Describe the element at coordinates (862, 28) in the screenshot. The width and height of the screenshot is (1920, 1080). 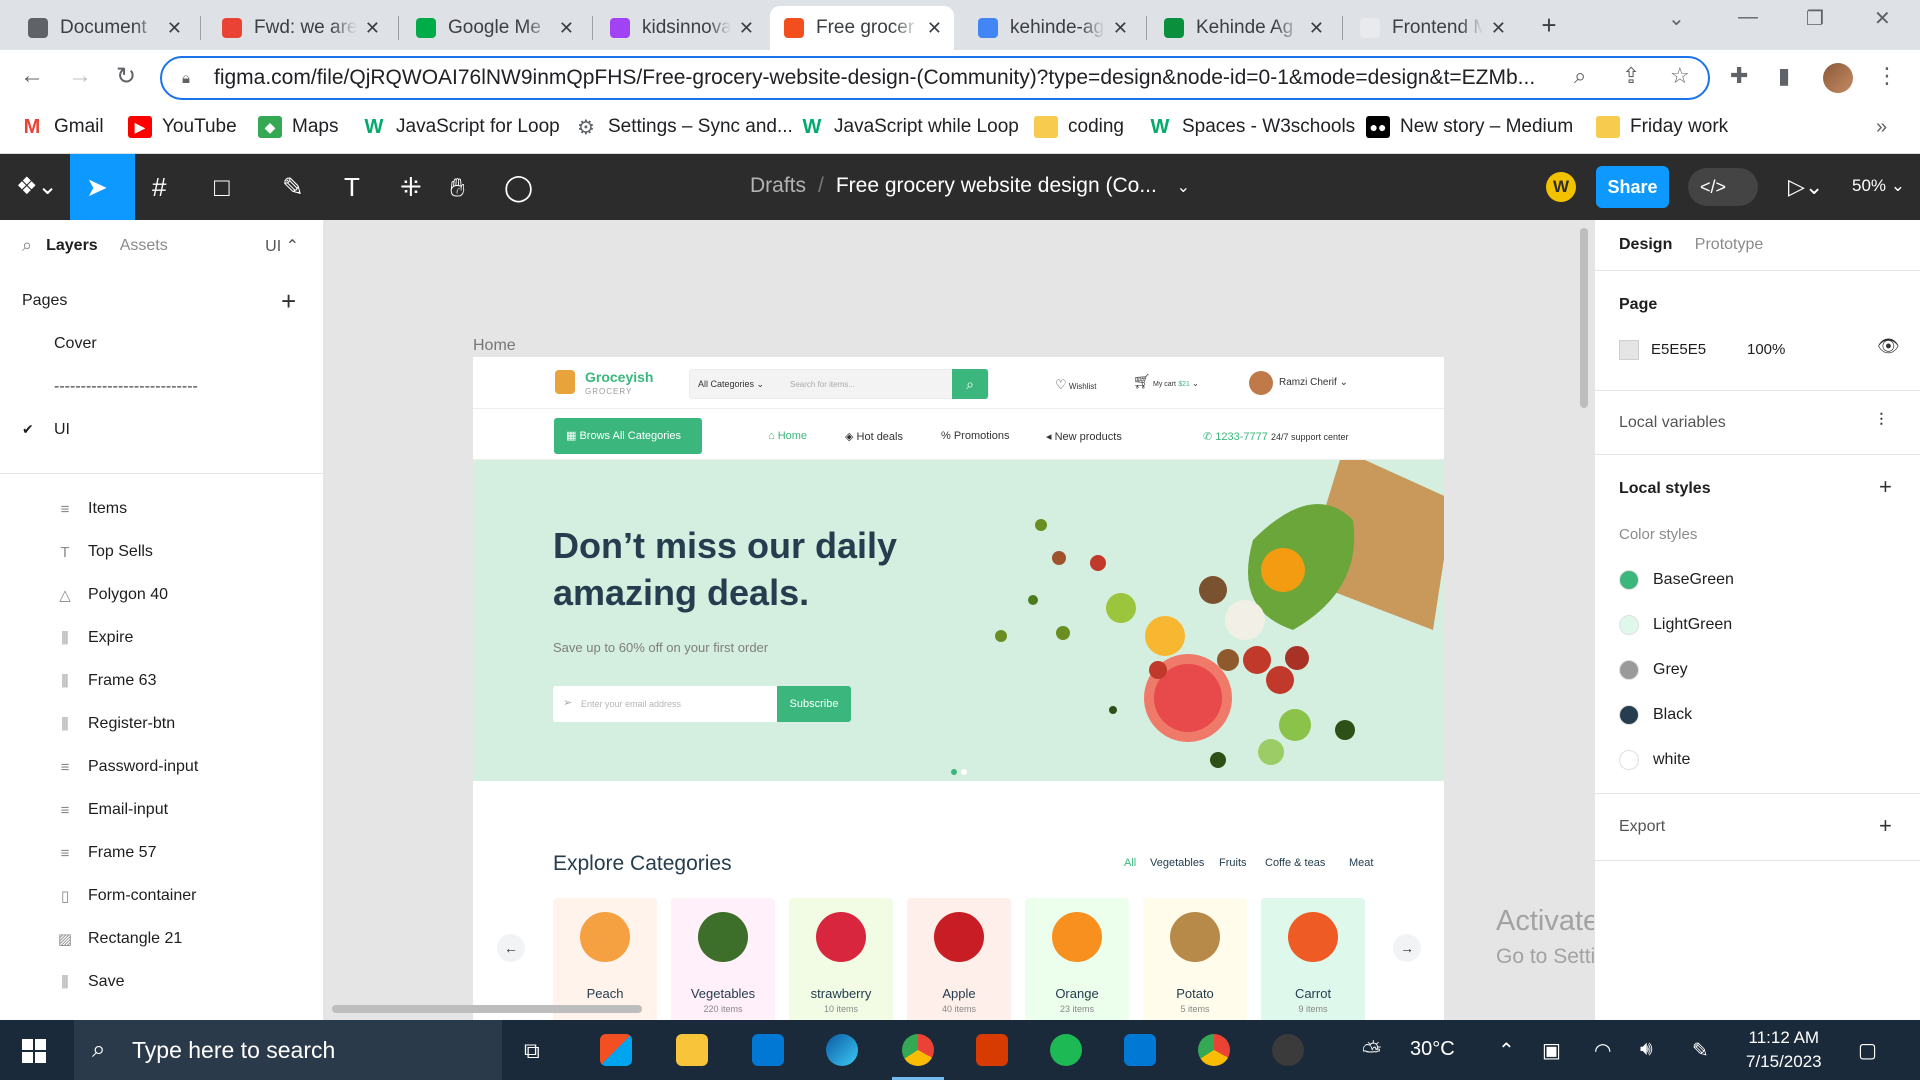
I see `browser-tab: Free grocer ✕` at that location.